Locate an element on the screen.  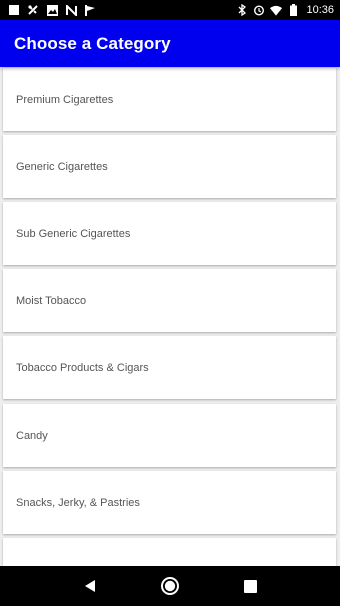
category-label: Premium Cigarettes is located at coordinates (65, 99).